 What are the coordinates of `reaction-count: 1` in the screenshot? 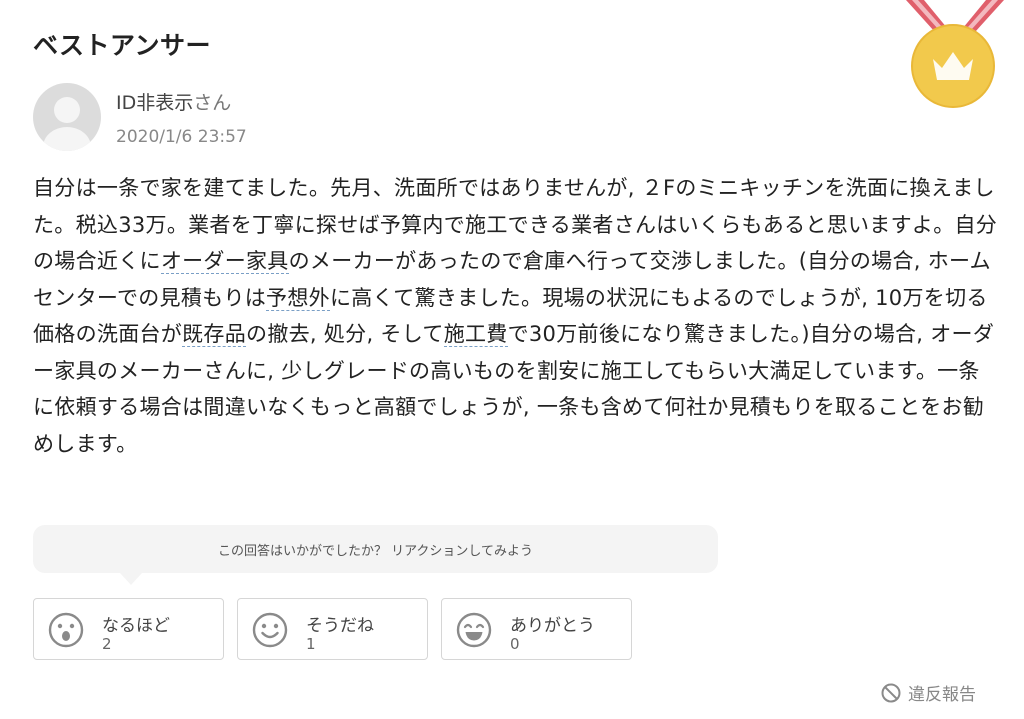 It's located at (311, 644).